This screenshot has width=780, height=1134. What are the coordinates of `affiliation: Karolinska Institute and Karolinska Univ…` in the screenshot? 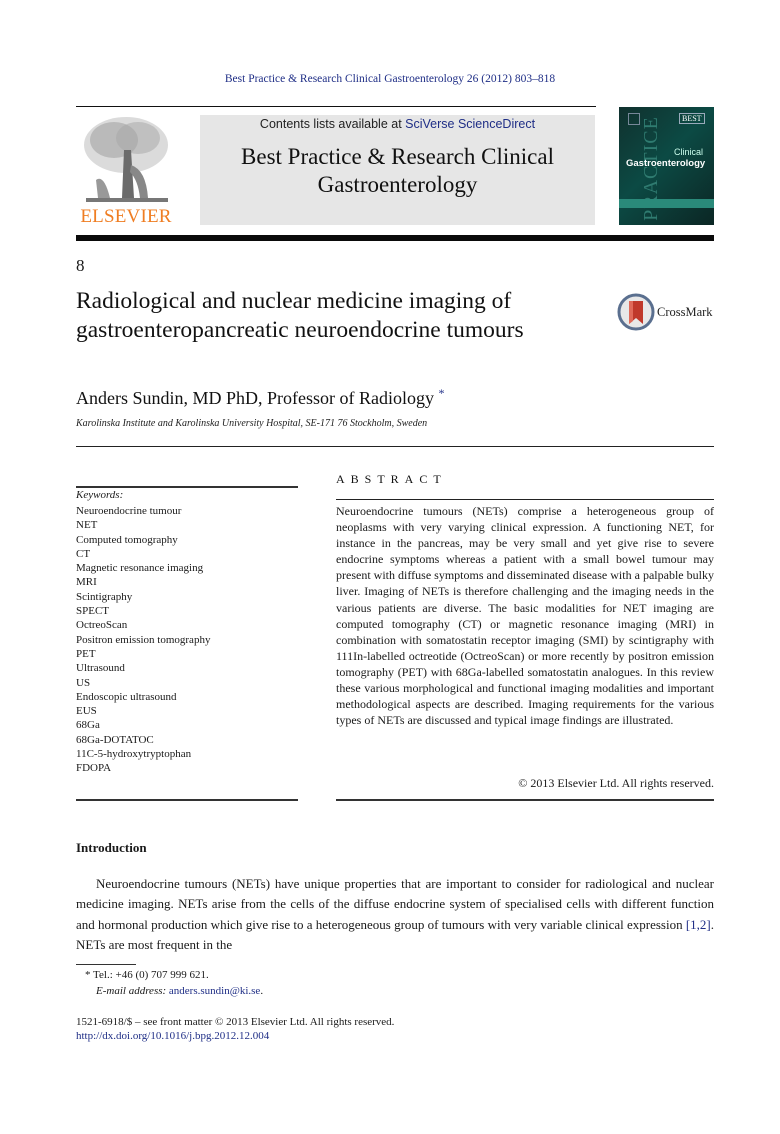 It's located at (252, 423).